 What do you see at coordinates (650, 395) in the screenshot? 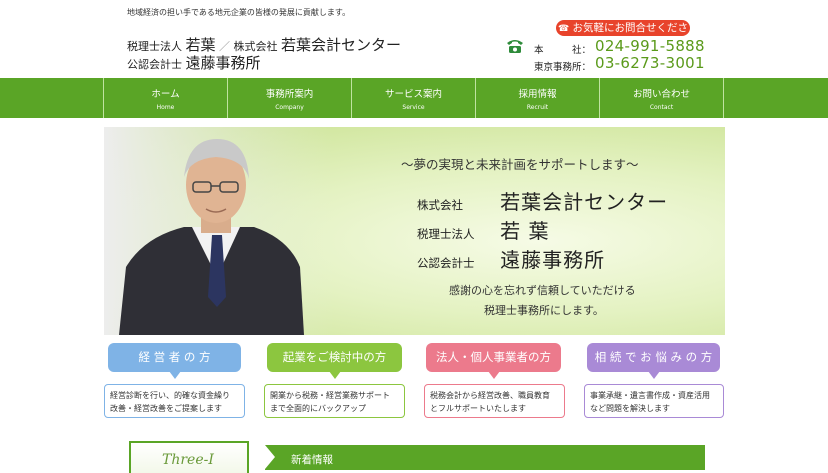
I see `card-text: 事業承継・遺言書作成・資産活用` at bounding box center [650, 395].